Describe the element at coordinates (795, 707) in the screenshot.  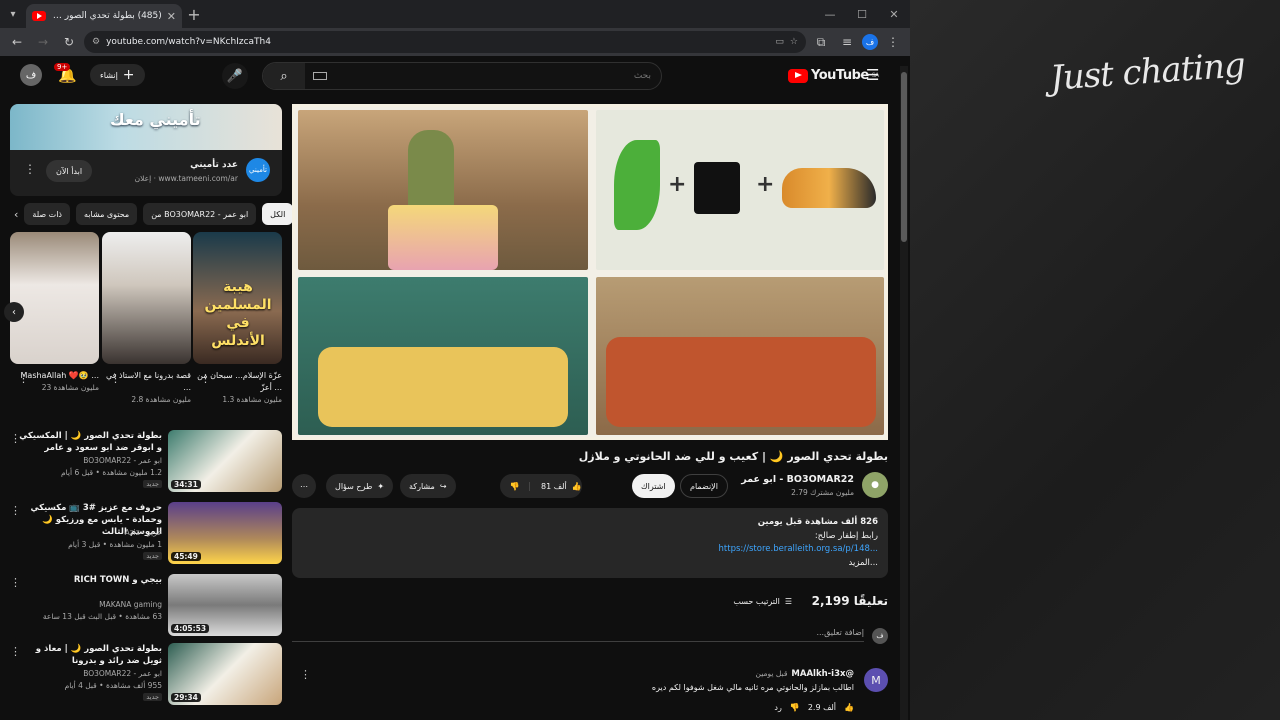
I see `comment-dislike-icon: 👎` at that location.